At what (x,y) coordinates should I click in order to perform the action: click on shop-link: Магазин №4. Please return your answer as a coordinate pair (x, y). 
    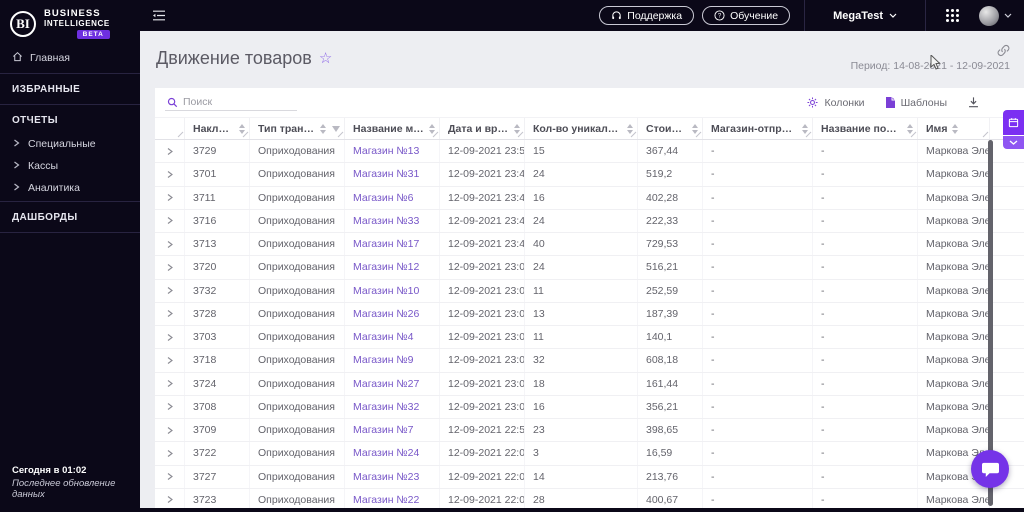
    Looking at the image, I should click on (383, 337).